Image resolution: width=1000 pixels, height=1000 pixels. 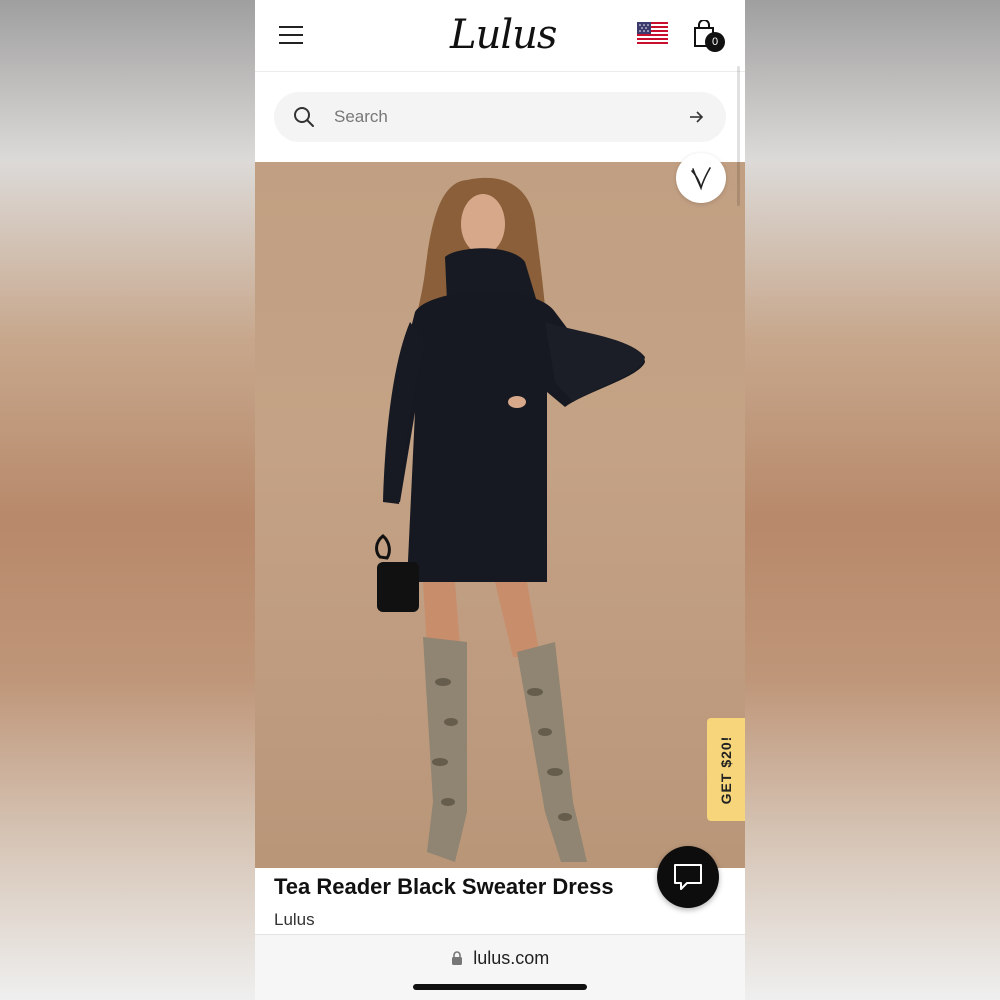 I want to click on site-logo: Lulus, so click(x=503, y=35).